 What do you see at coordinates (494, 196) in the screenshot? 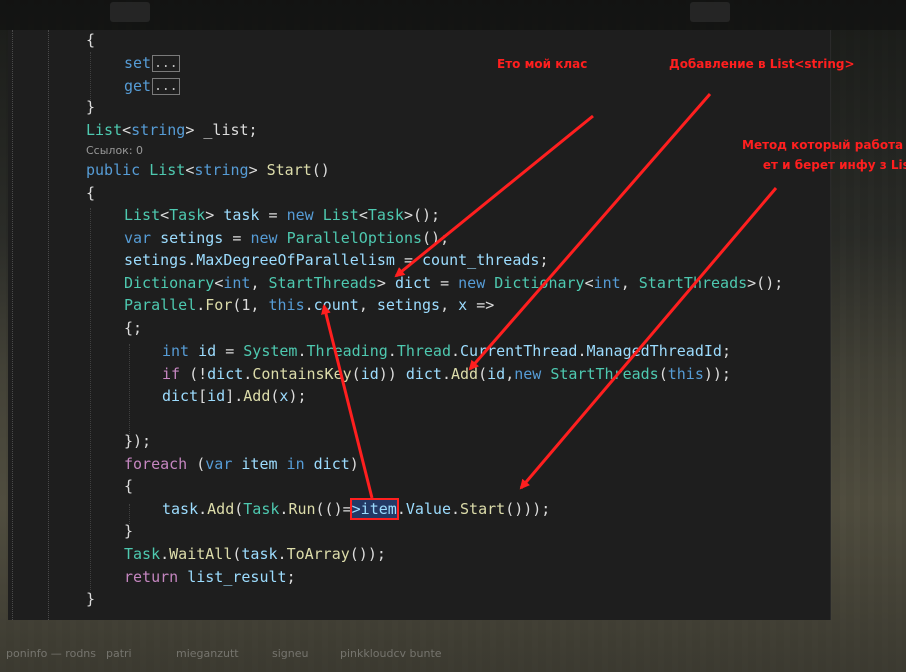
I see `arrow-to-startthreads` at bounding box center [494, 196].